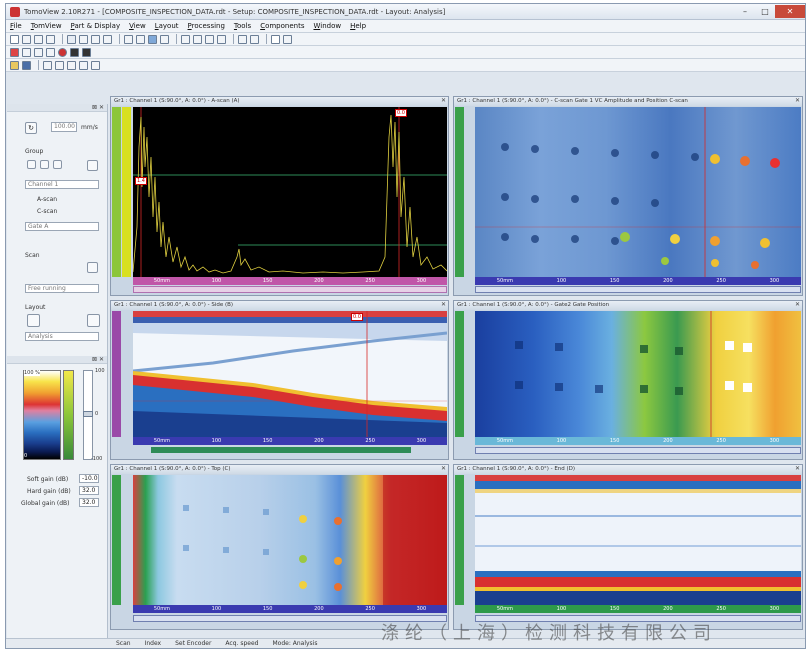  I want to click on gain-icon, so click(164, 39).